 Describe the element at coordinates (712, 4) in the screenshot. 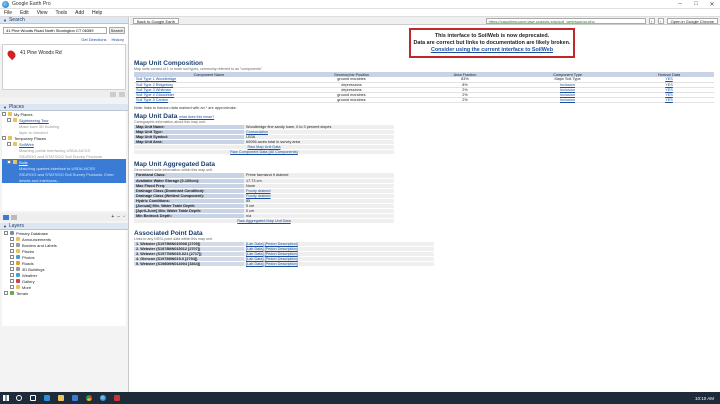

I see `close-icon: ✕` at that location.